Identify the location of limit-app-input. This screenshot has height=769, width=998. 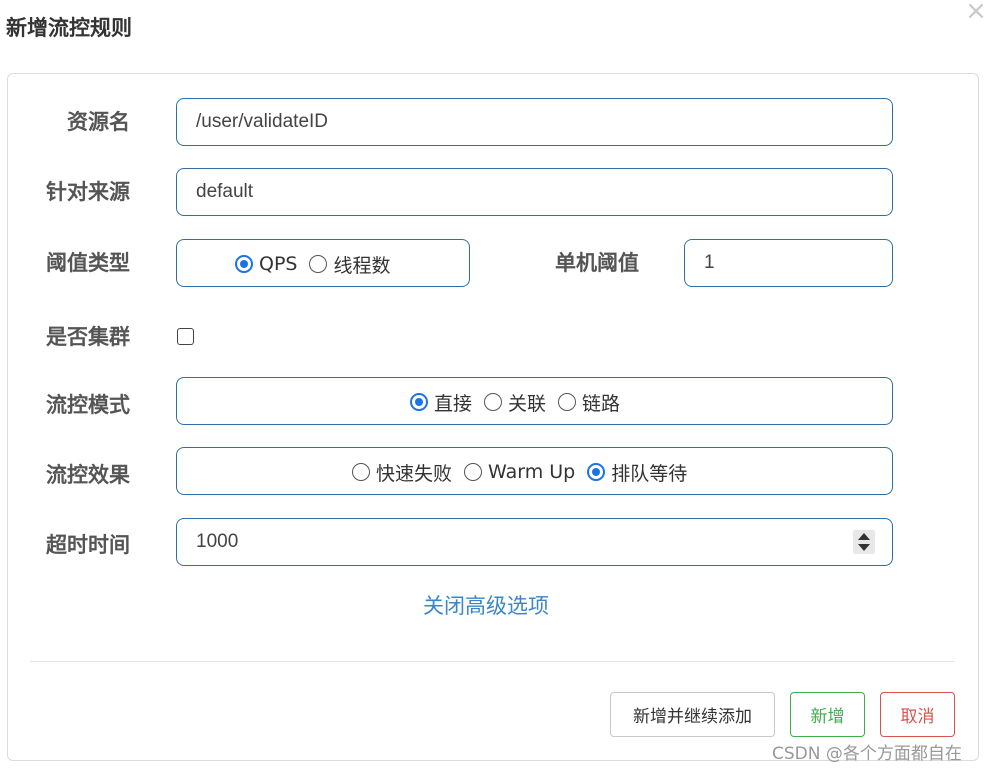
(534, 192).